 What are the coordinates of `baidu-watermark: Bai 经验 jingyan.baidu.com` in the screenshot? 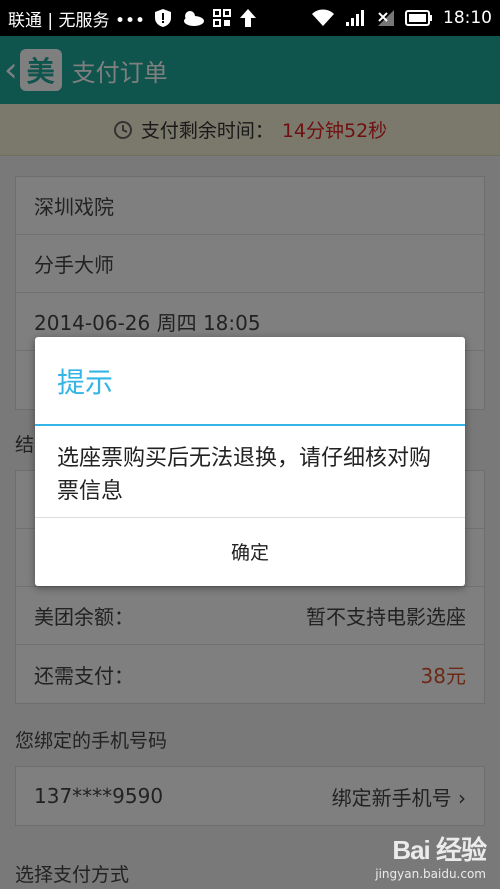 It's located at (431, 855).